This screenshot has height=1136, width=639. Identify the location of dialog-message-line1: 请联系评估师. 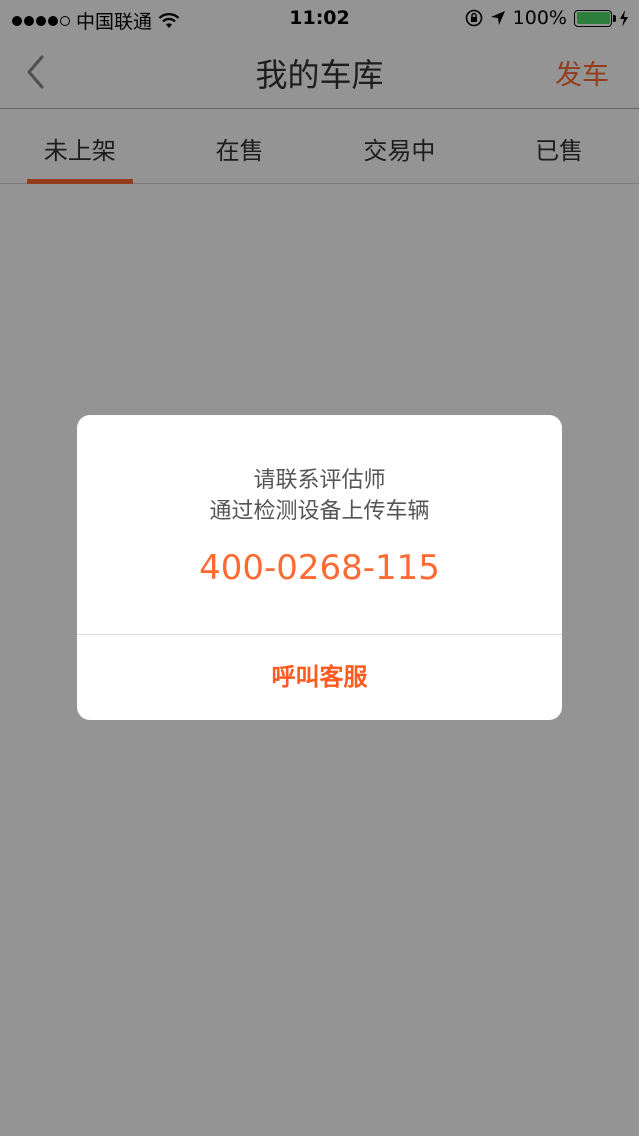
(319, 480).